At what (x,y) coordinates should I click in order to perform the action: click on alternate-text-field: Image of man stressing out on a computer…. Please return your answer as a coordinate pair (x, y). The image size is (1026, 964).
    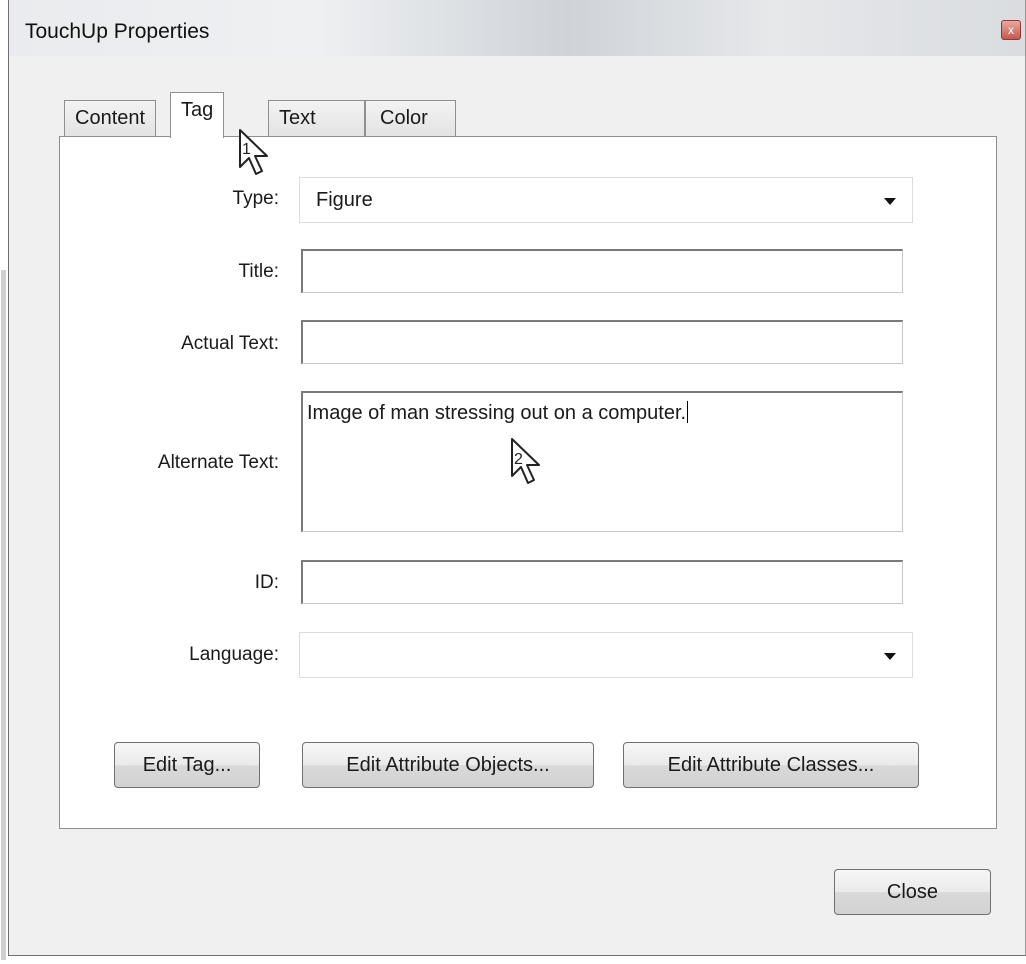
    Looking at the image, I should click on (602, 461).